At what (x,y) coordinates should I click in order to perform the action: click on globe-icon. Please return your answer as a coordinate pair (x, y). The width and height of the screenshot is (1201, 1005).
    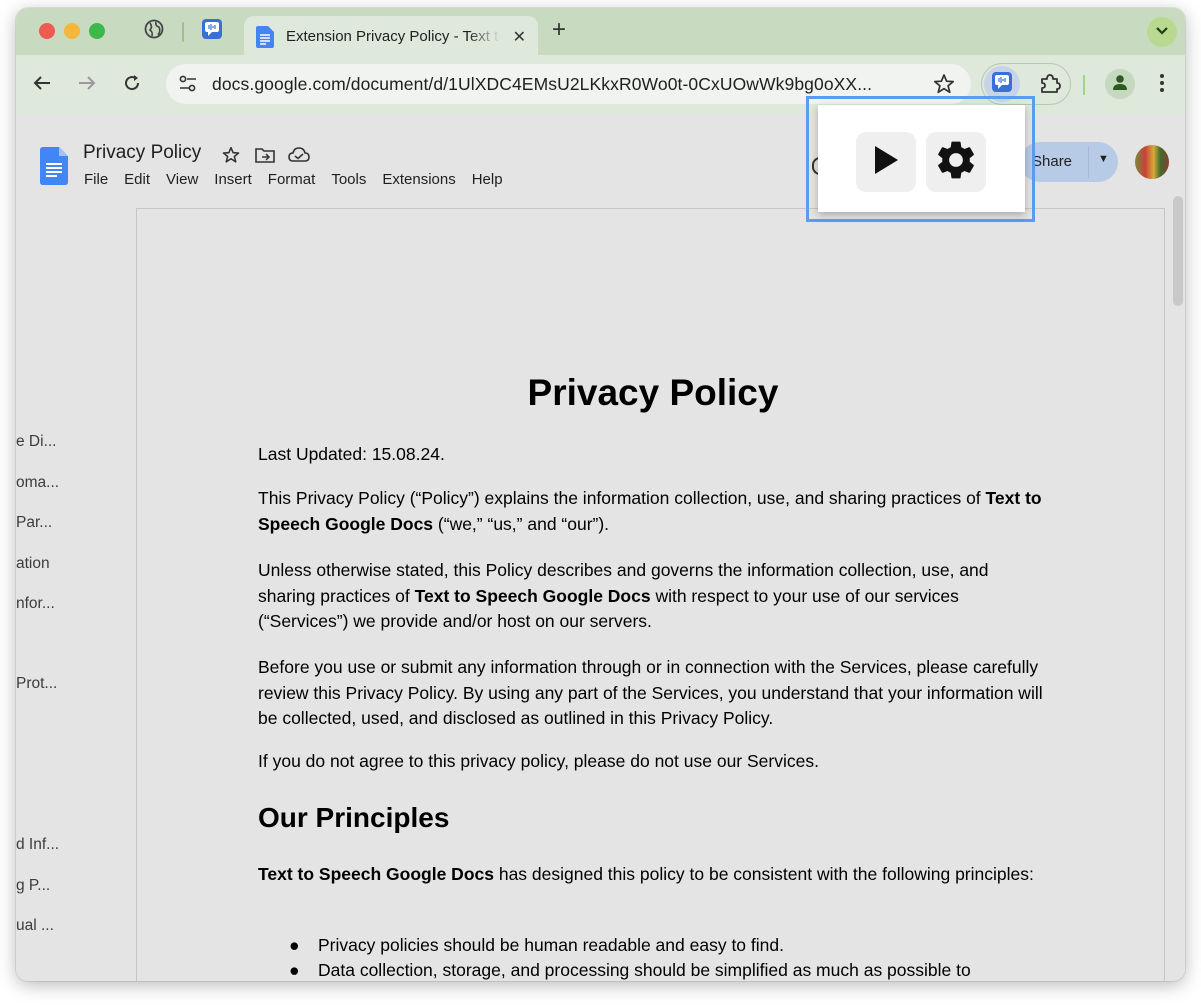
    Looking at the image, I should click on (154, 31).